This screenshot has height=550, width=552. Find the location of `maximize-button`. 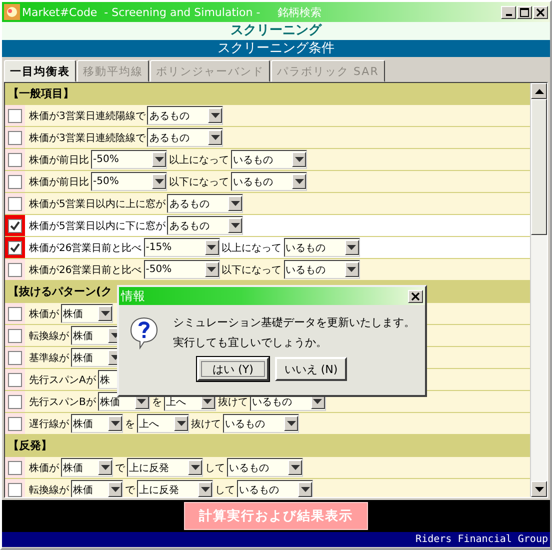

maximize-button is located at coordinates (524, 12).